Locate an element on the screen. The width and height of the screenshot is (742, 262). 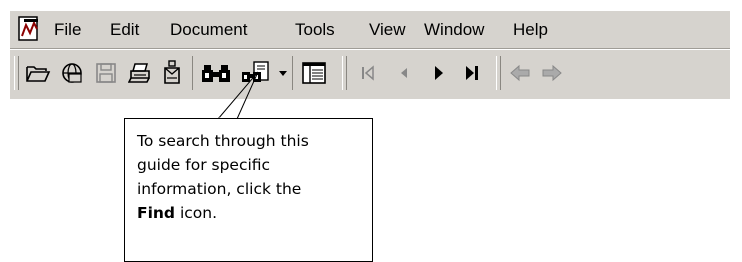
callout-line-4: Find icon. is located at coordinates (253, 213).